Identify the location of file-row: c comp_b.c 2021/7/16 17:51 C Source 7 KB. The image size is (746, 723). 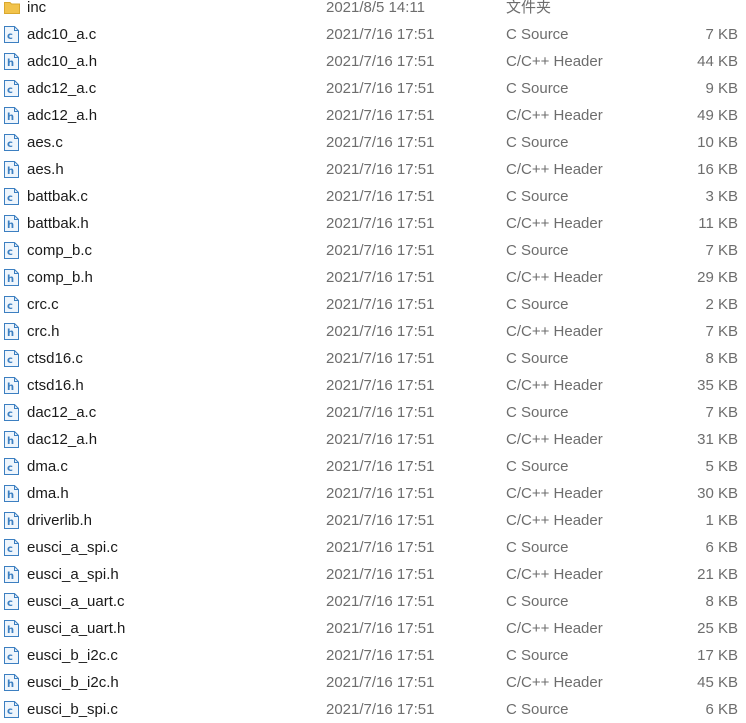
(373, 250).